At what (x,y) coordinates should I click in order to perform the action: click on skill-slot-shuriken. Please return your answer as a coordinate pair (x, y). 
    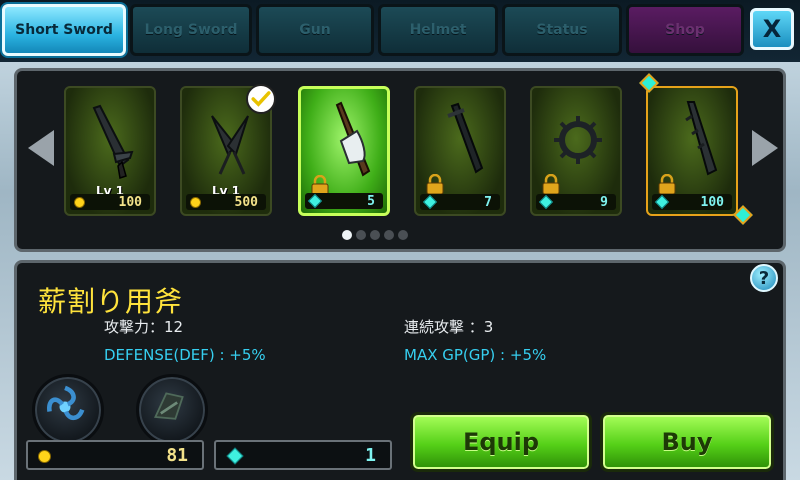
    Looking at the image, I should click on (68, 410).